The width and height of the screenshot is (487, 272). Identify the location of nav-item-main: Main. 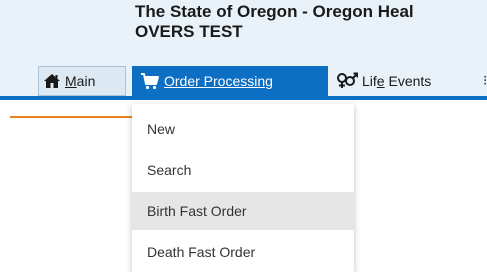
(82, 81).